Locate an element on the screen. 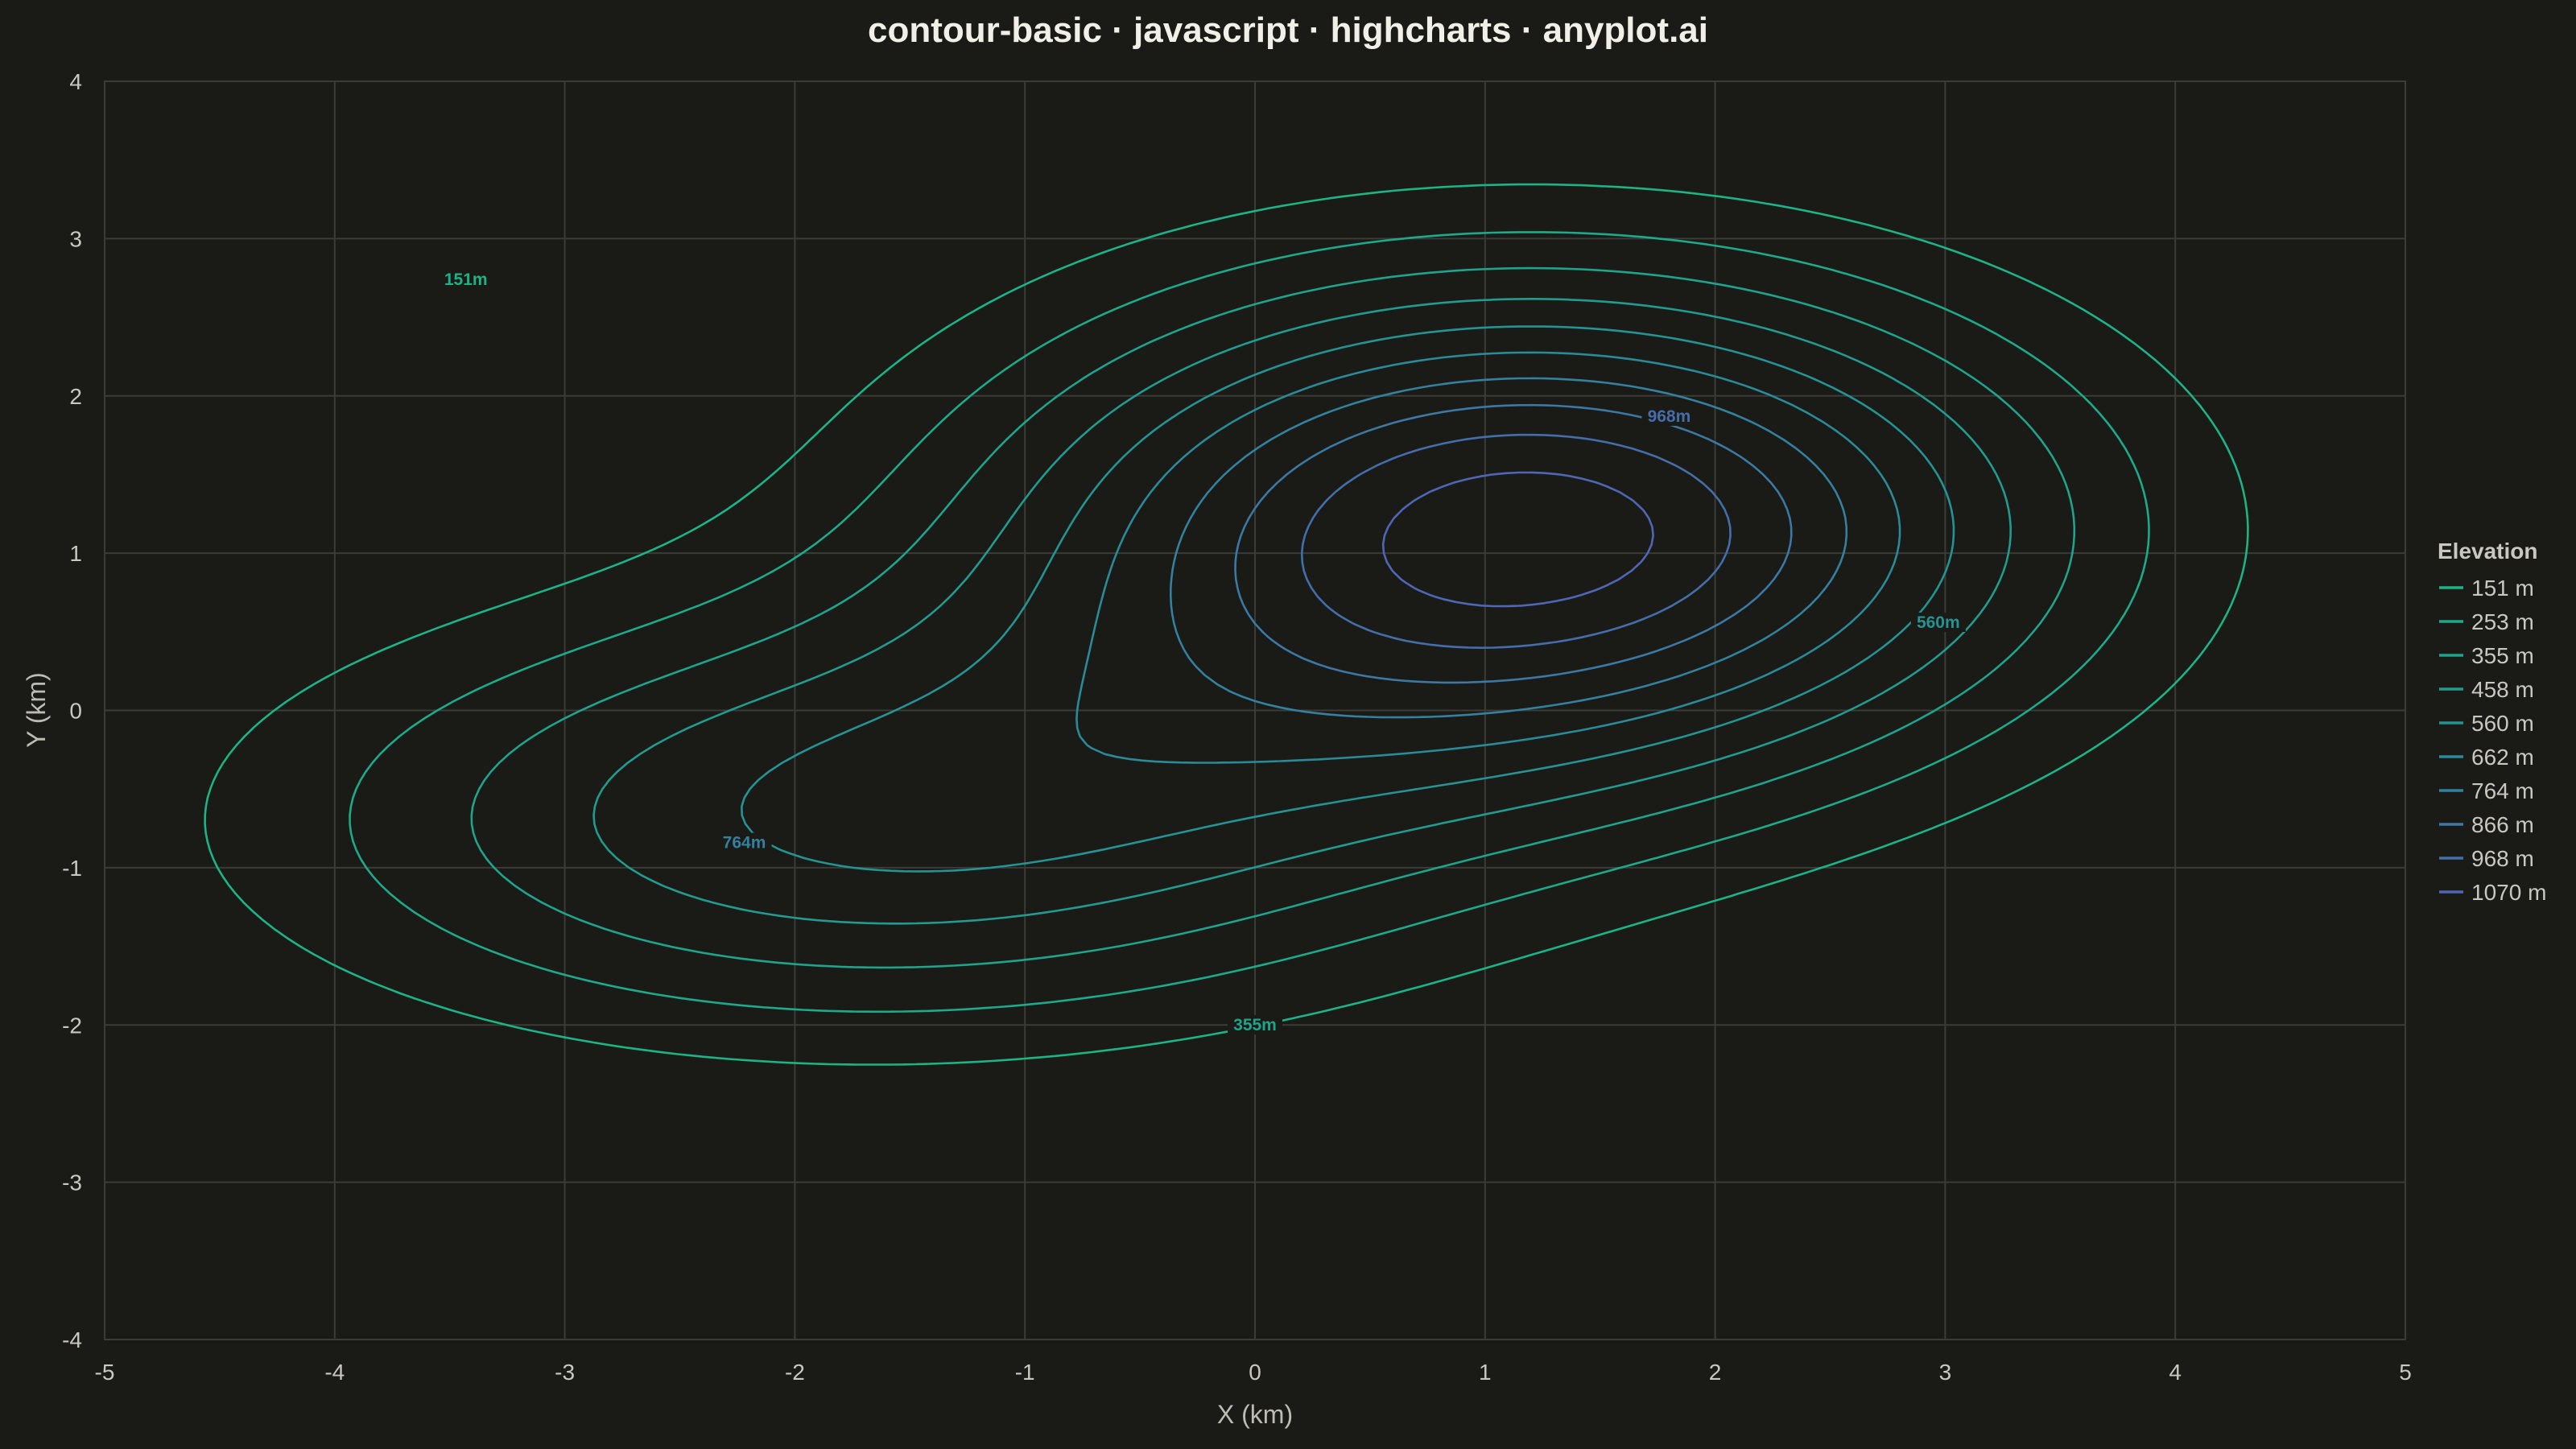  y-tick-label: 0 is located at coordinates (75, 711).